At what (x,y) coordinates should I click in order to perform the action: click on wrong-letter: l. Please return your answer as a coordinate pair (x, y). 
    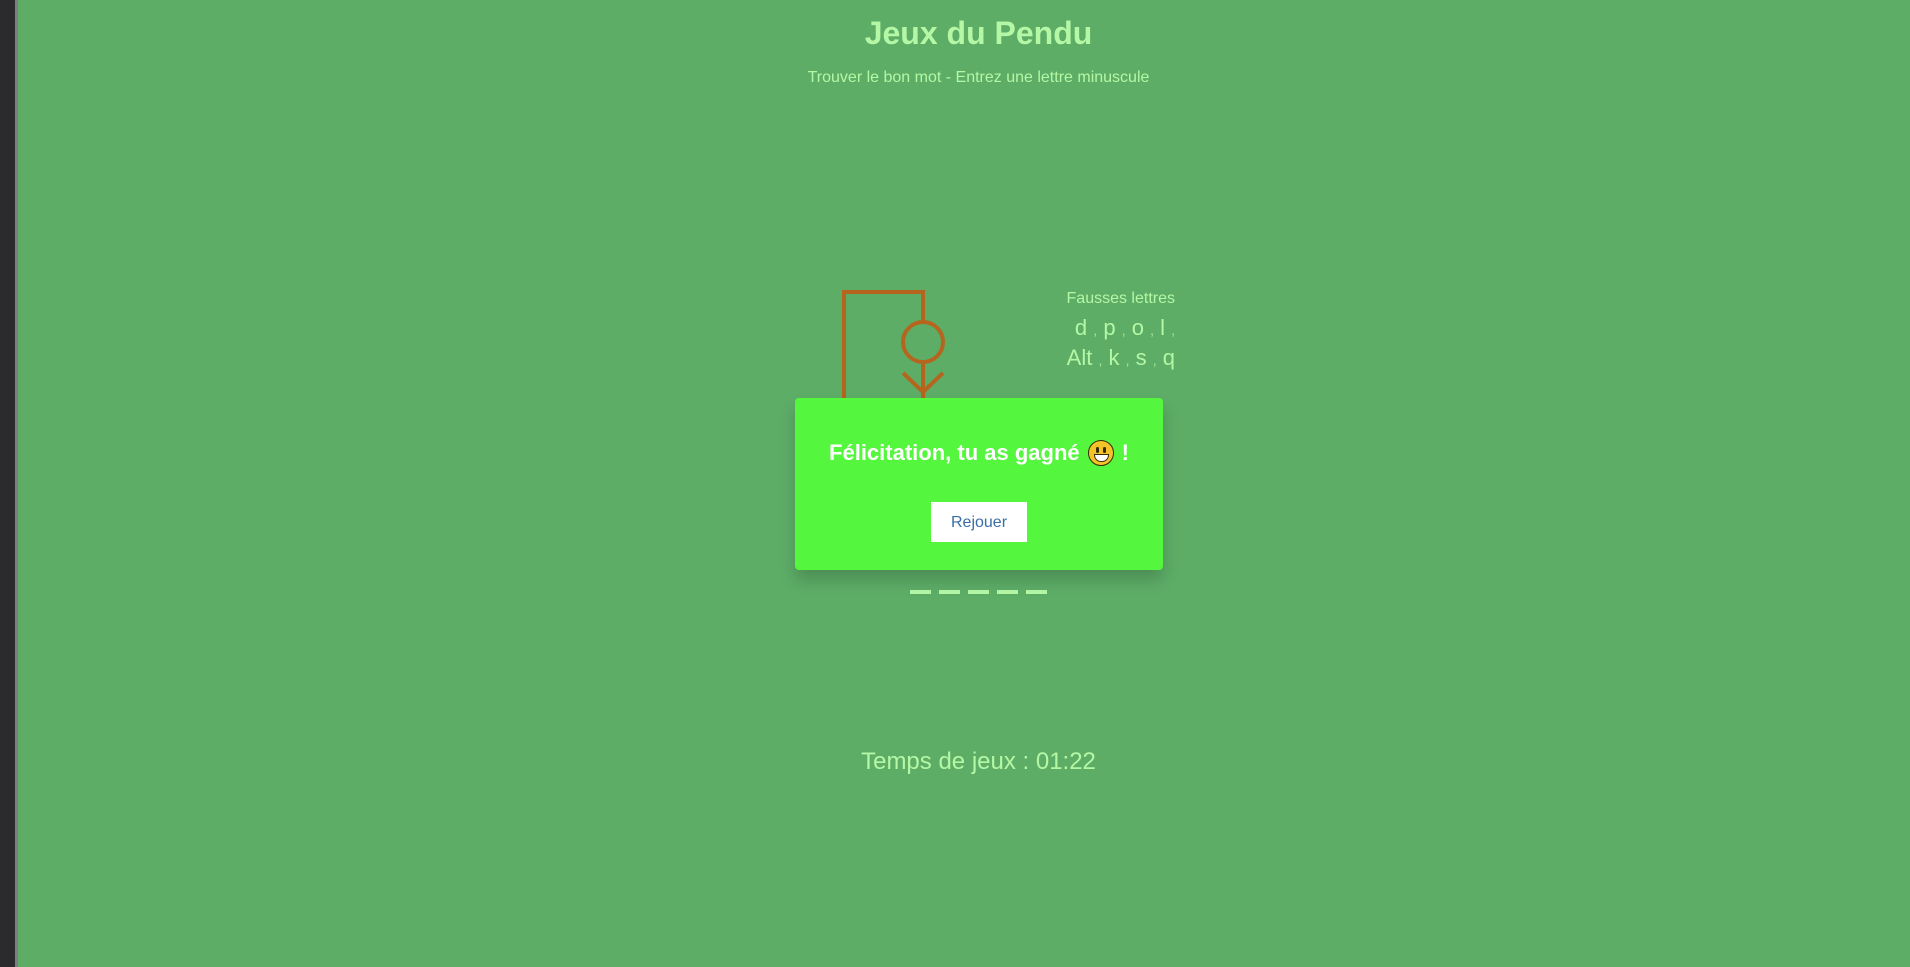
    Looking at the image, I should click on (1162, 327).